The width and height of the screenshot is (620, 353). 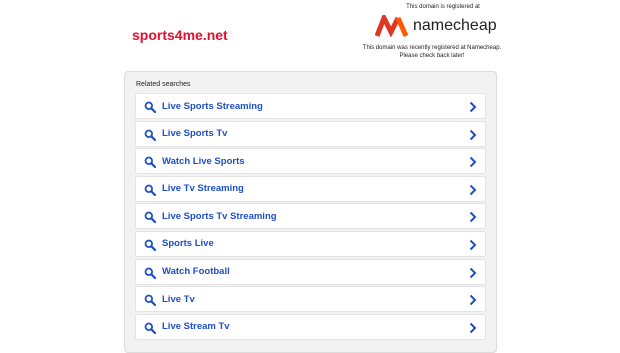 What do you see at coordinates (310, 299) in the screenshot?
I see `related-search-item: Live Tv` at bounding box center [310, 299].